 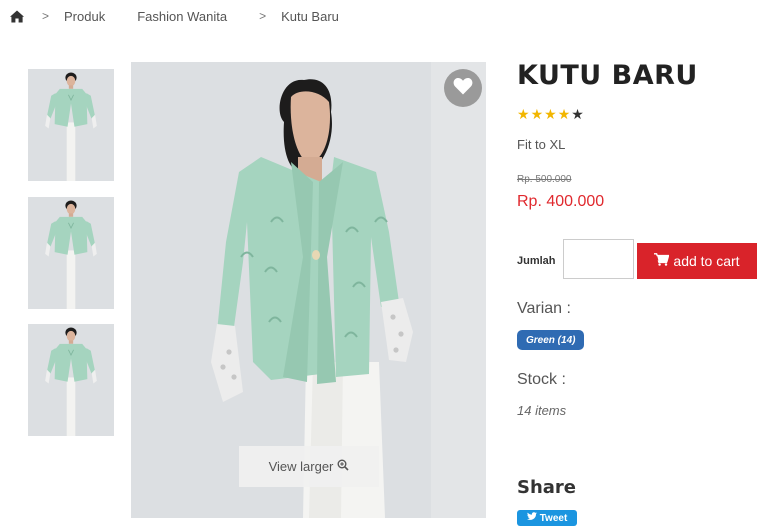 What do you see at coordinates (706, 261) in the screenshot?
I see `add-to-cart-label: add to cart` at bounding box center [706, 261].